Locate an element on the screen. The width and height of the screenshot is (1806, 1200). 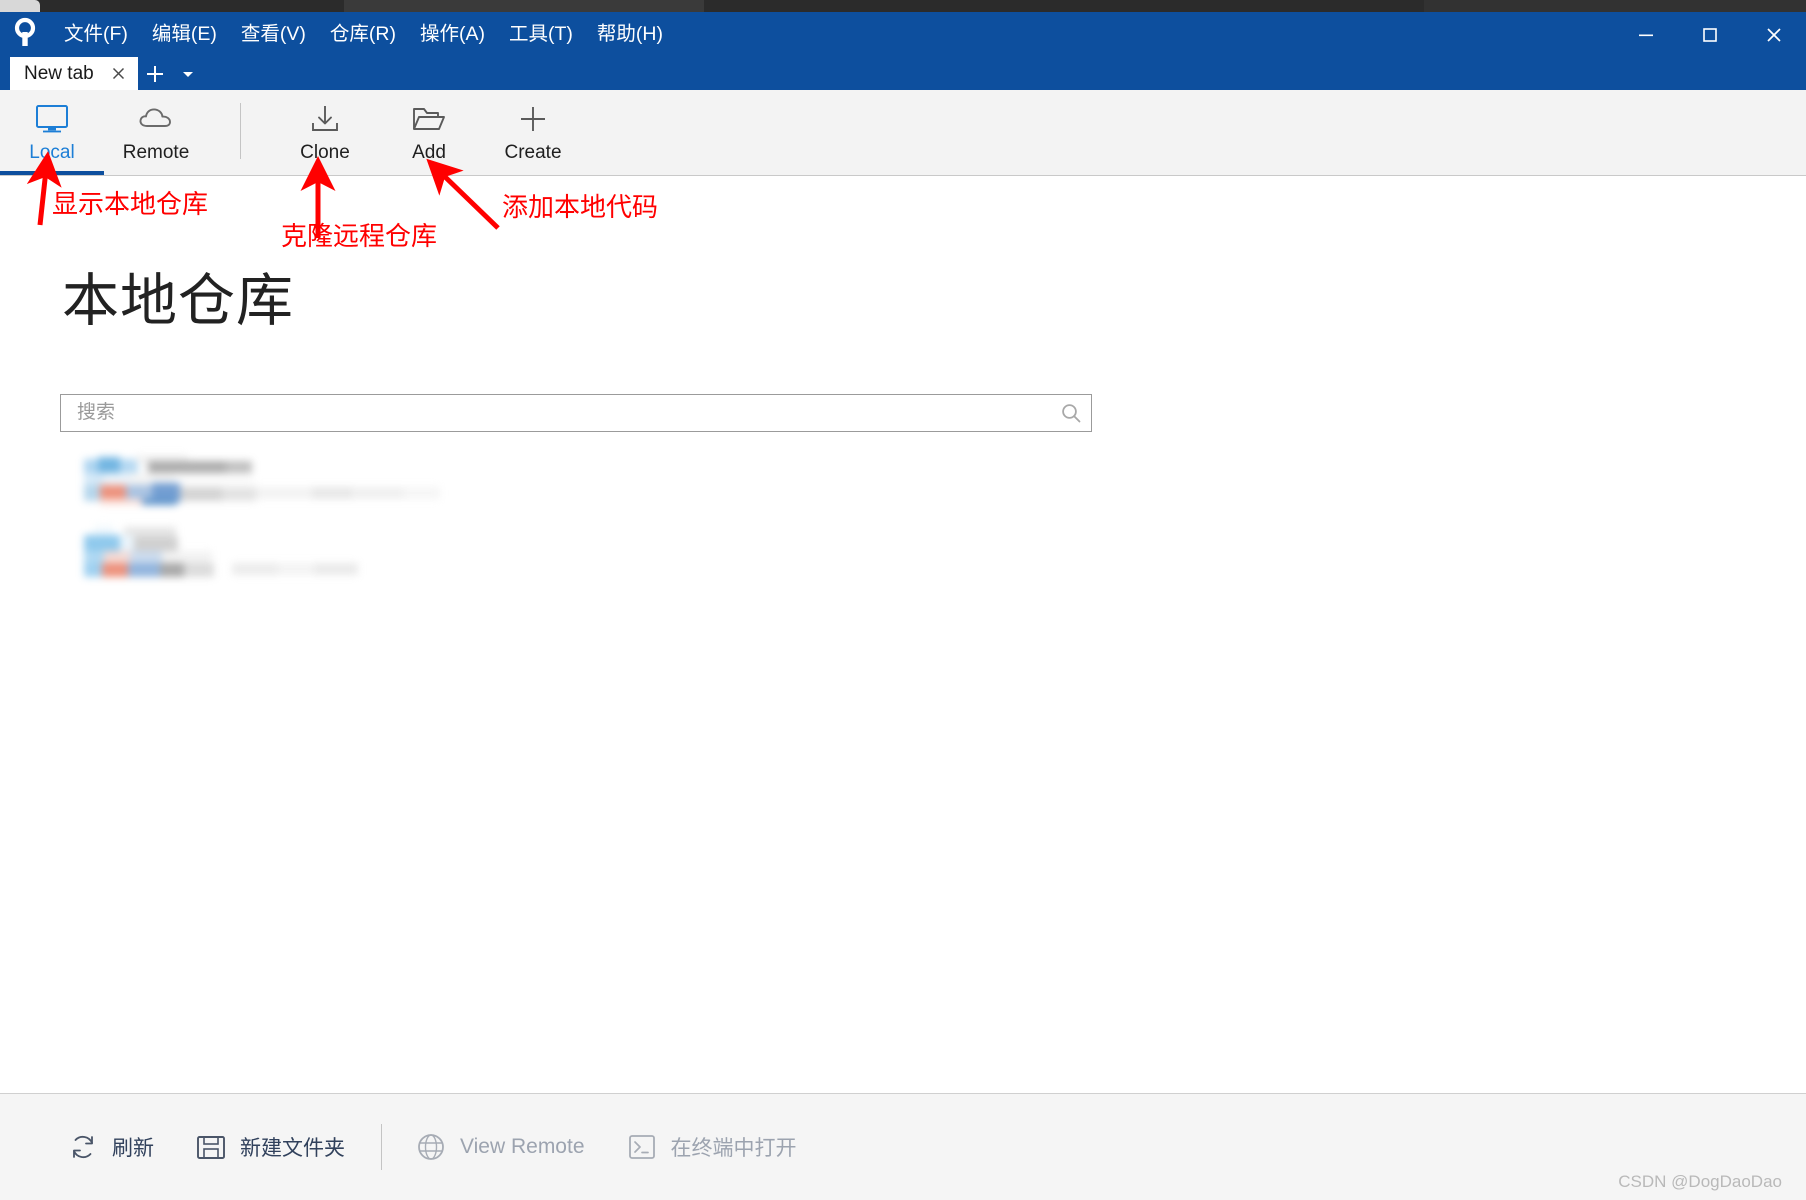
search-box is located at coordinates (576, 413).